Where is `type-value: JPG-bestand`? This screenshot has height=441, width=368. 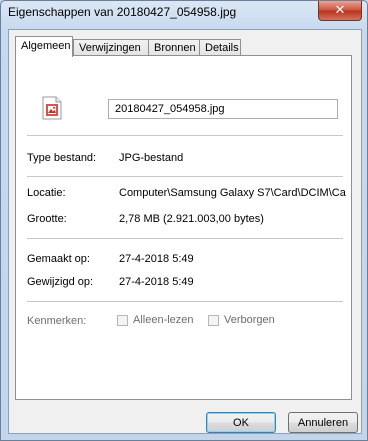 type-value: JPG-bestand is located at coordinates (151, 158).